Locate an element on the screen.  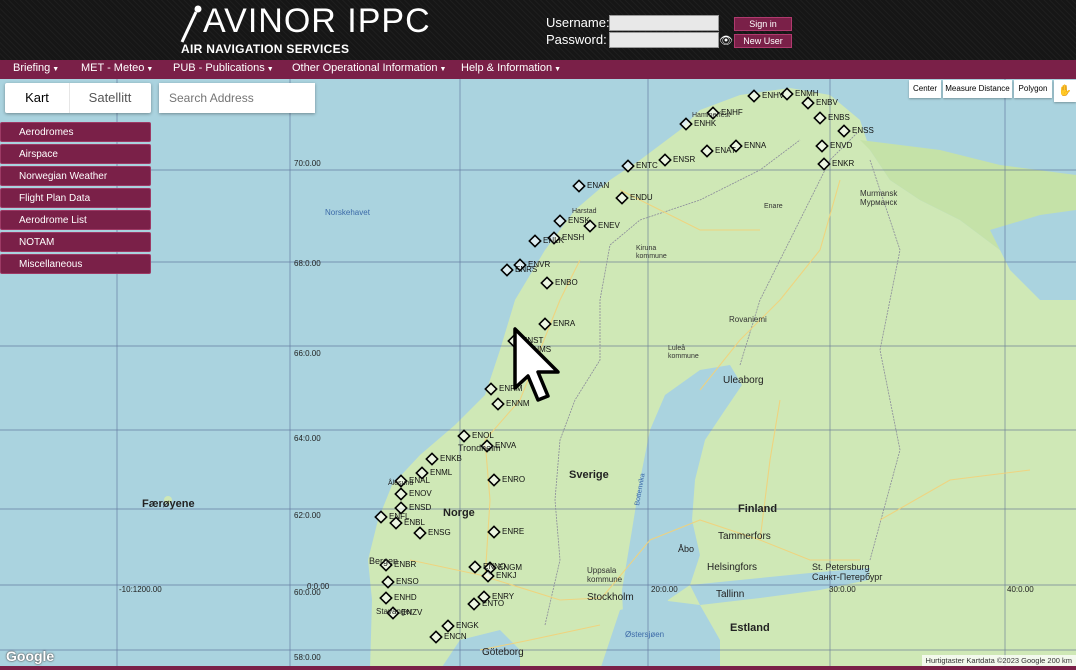
nav-label: PUB - Publications is located at coordinates (219, 68).